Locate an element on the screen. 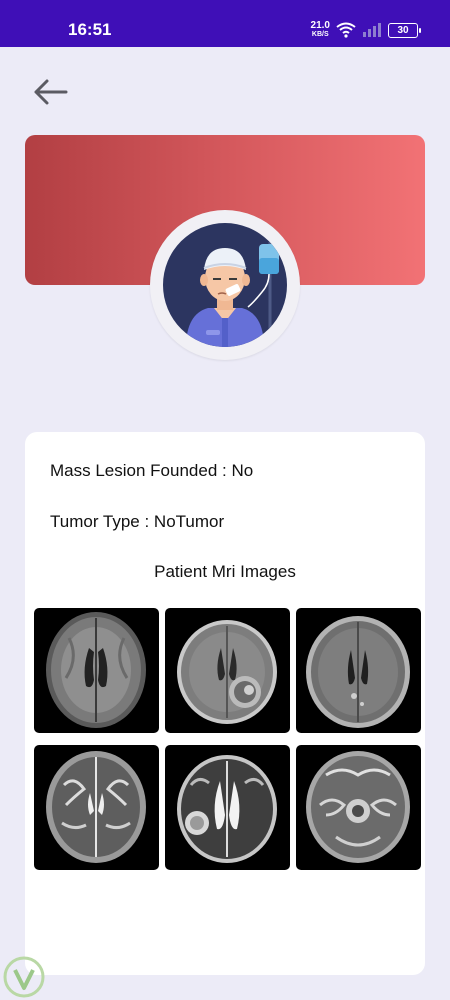 The width and height of the screenshot is (450, 1000). network-speed-value: 21.0 is located at coordinates (320, 25).